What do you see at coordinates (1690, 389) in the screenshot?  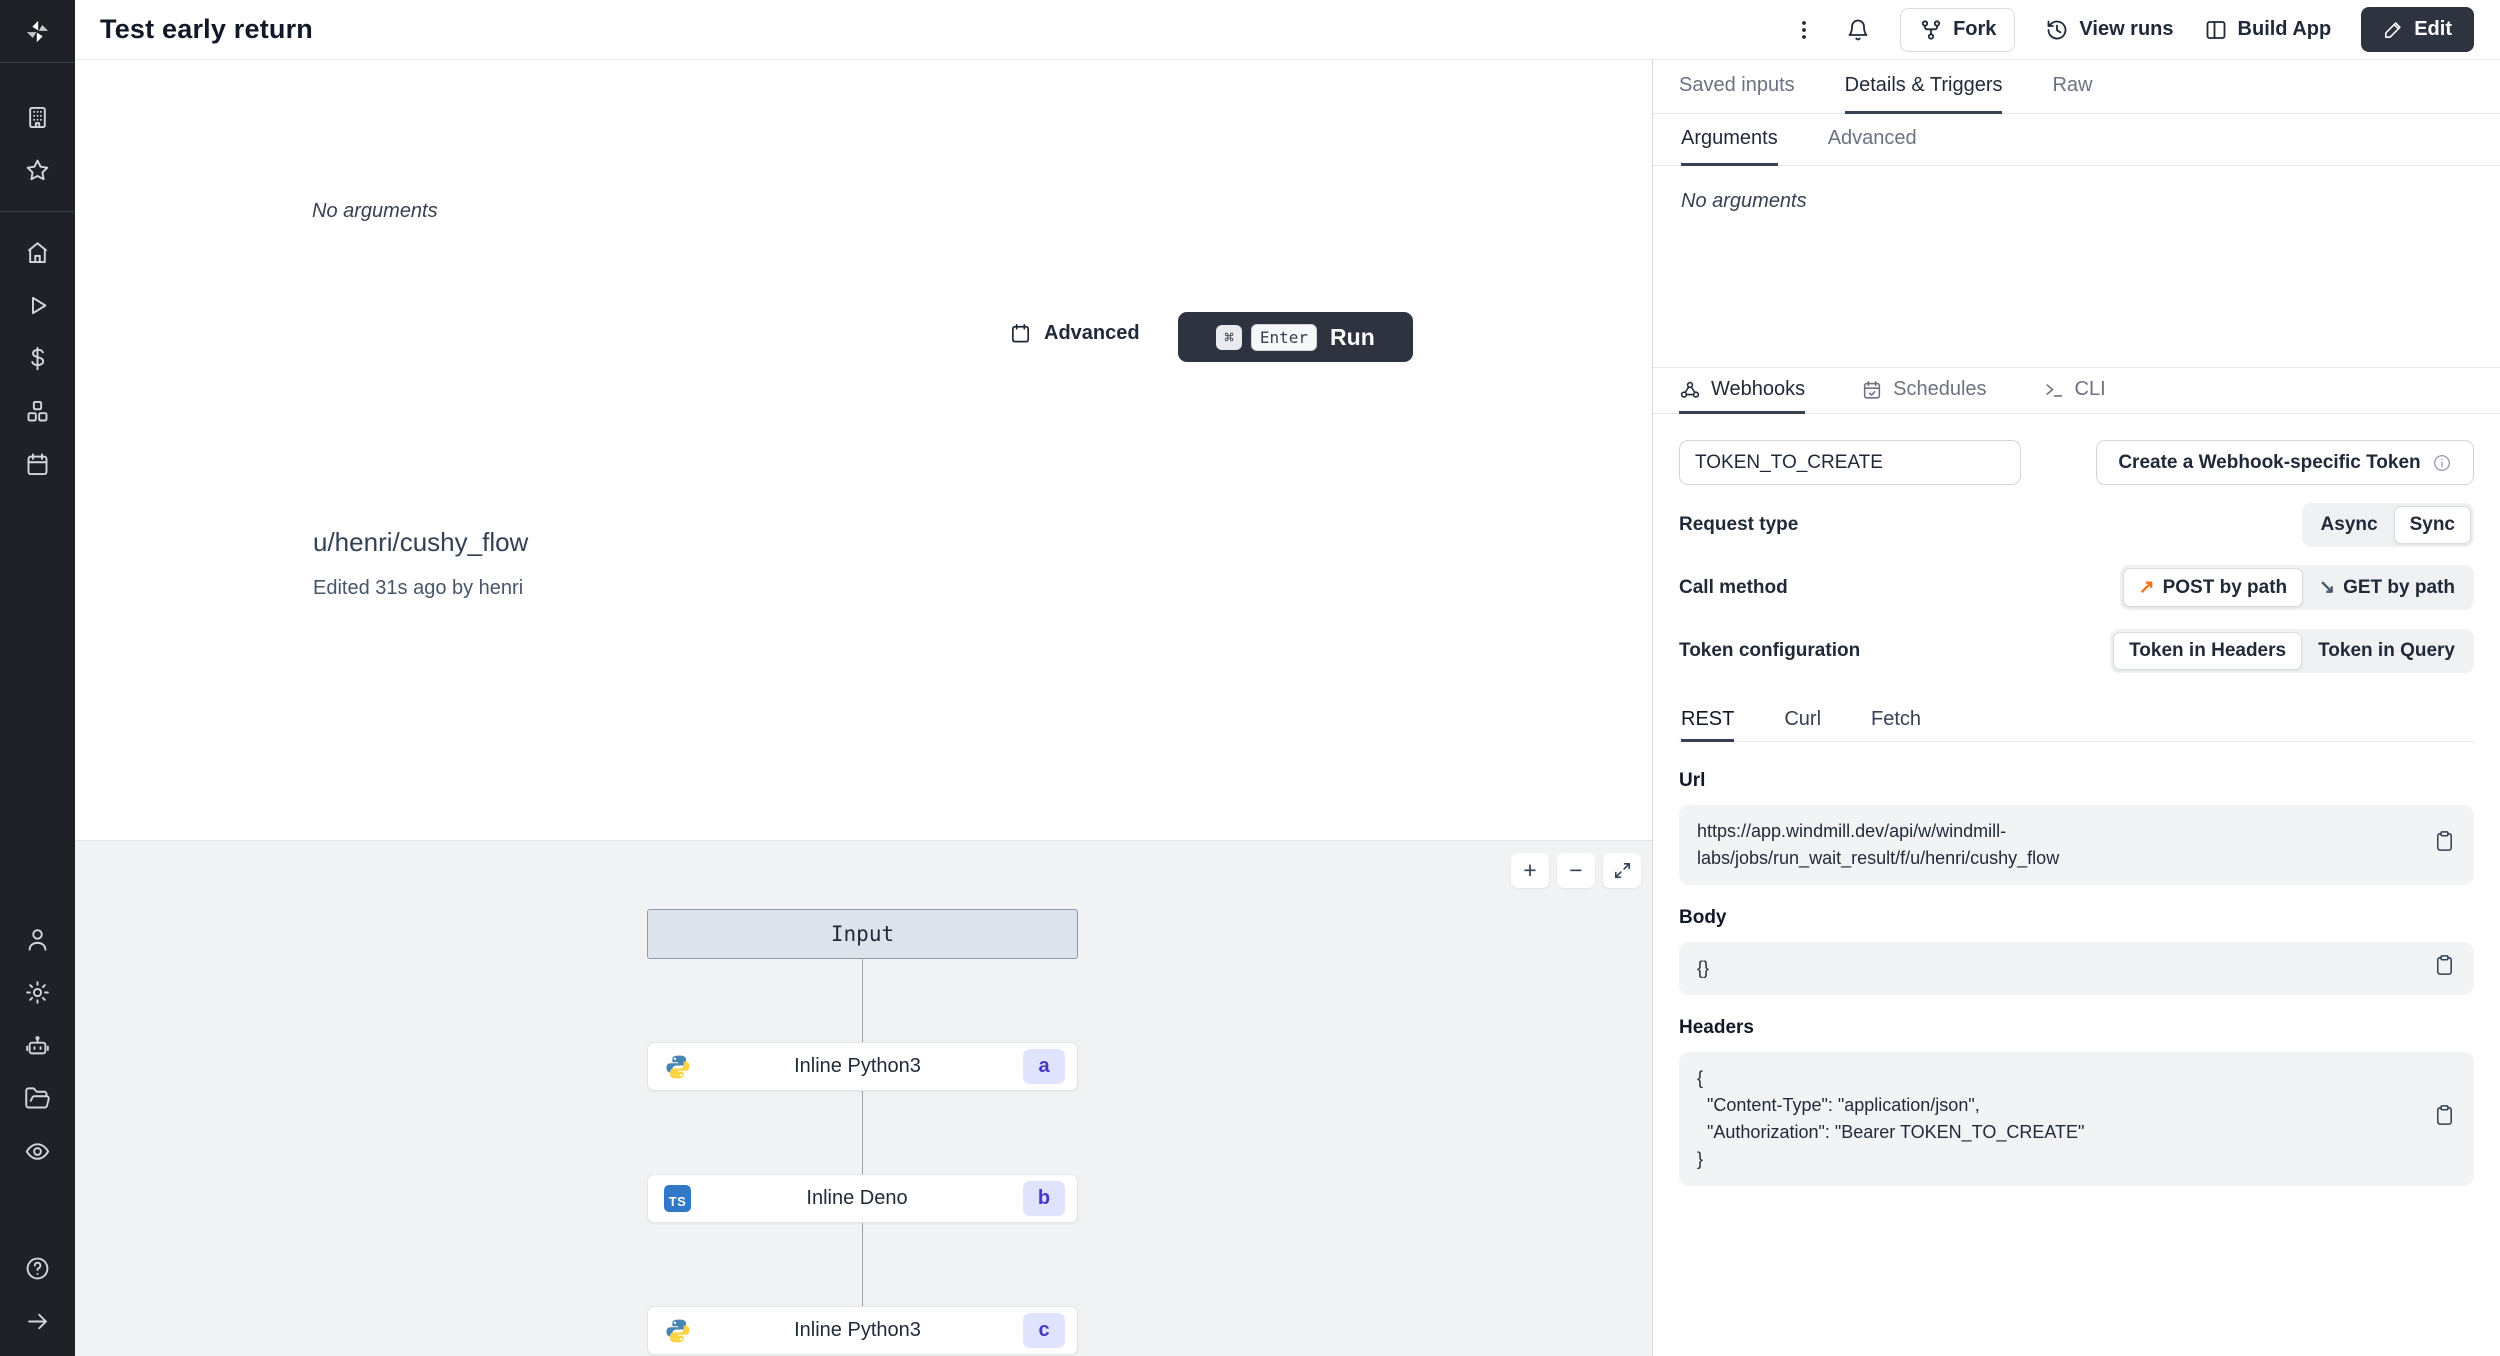 I see `webhook-icon` at bounding box center [1690, 389].